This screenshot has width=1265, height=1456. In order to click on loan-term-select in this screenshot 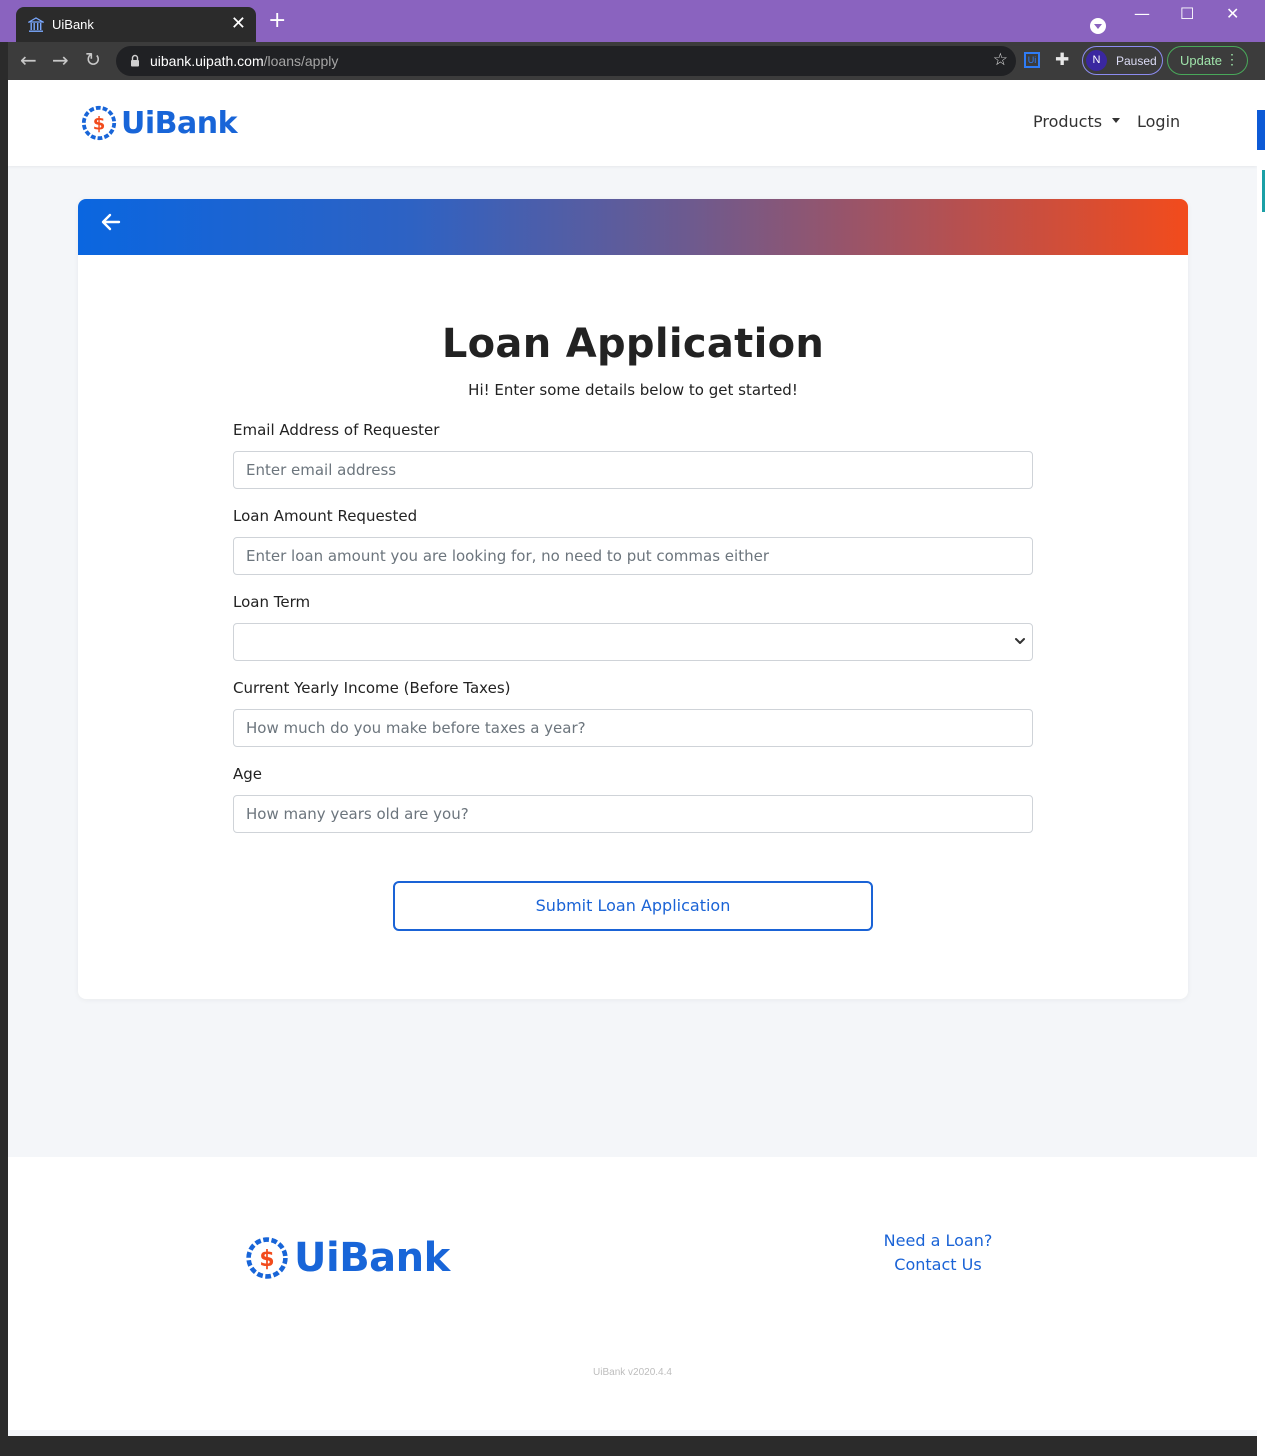, I will do `click(633, 642)`.